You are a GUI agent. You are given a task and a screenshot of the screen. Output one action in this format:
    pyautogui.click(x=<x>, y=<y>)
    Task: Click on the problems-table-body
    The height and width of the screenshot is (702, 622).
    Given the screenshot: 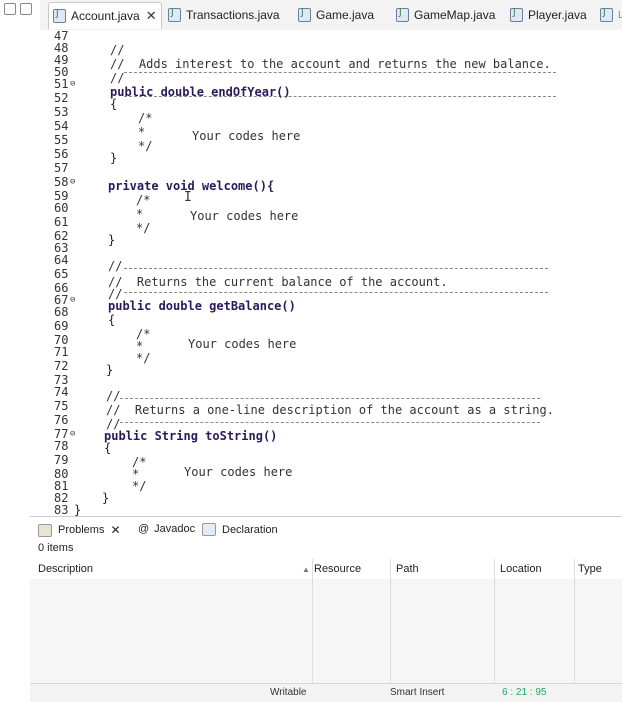 What is the action you would take?
    pyautogui.click(x=326, y=631)
    